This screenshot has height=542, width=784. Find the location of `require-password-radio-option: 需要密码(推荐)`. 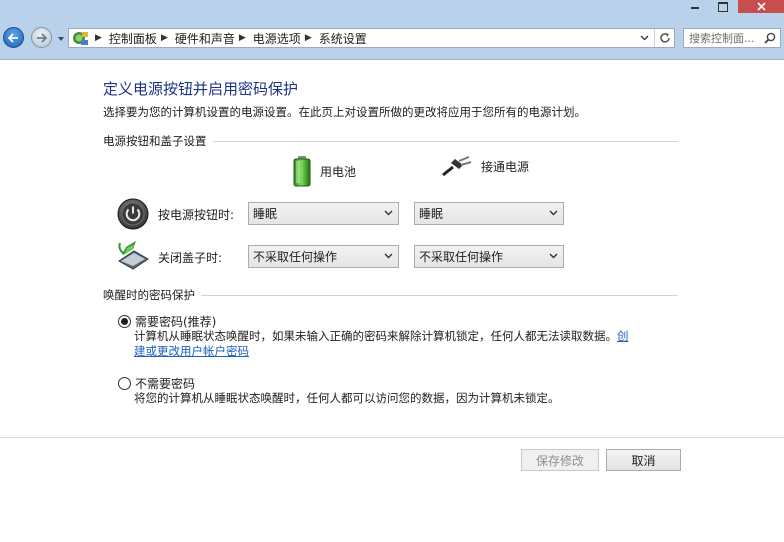

require-password-radio-option: 需要密码(推荐) is located at coordinates (167, 321).